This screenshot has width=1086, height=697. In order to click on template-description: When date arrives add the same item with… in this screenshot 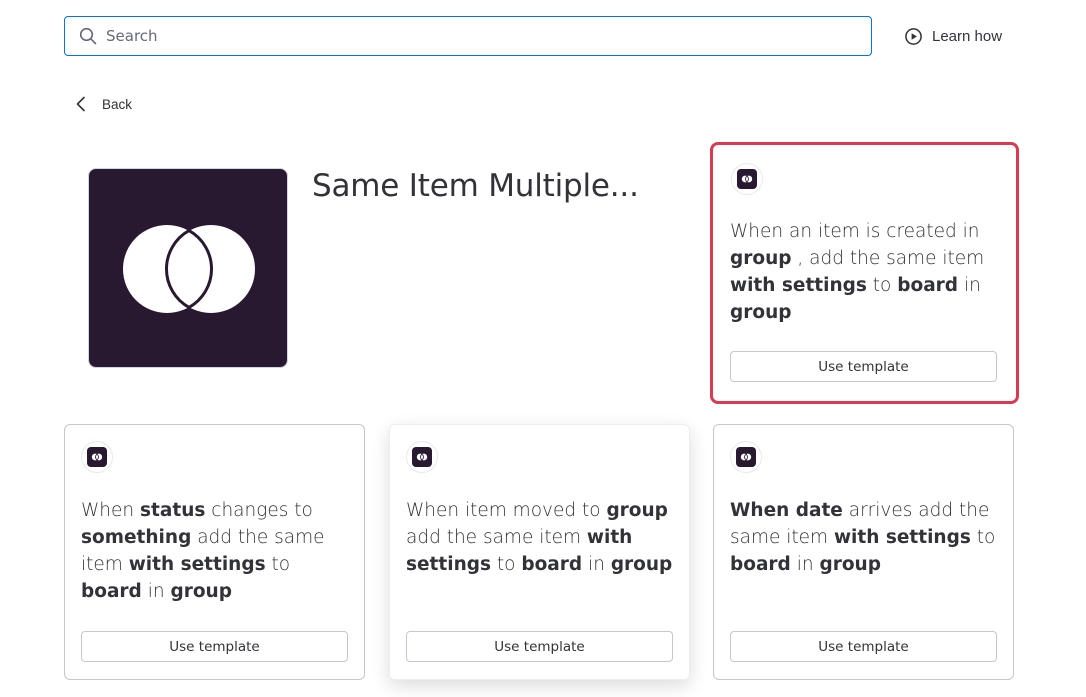, I will do `click(866, 537)`.